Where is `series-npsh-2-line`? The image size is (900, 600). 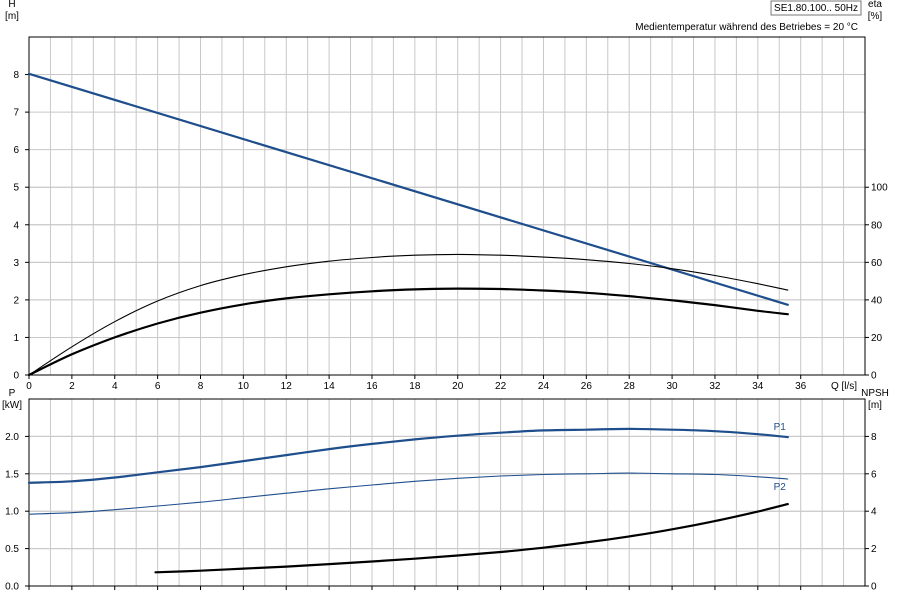
series-npsh-2-line is located at coordinates (471, 538).